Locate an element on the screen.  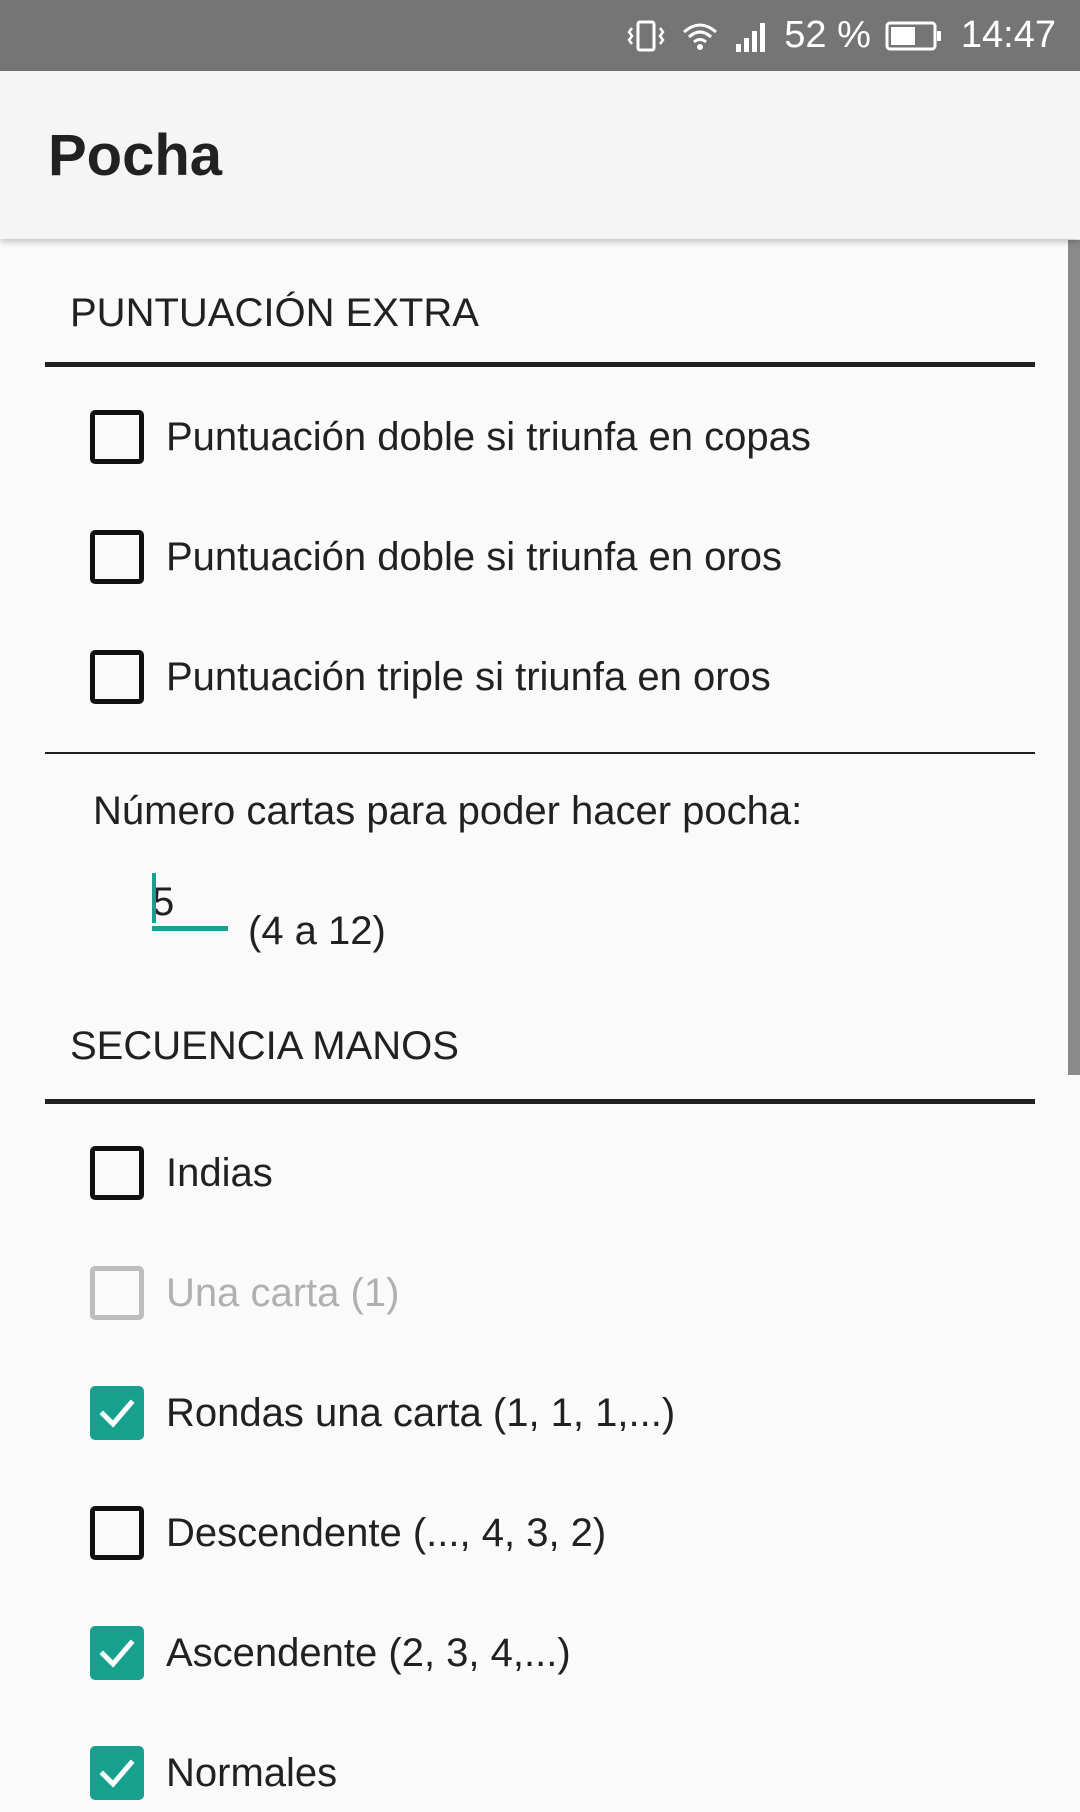
option-triple-oros: Puntuación triple si triunfa en oros is located at coordinates (430, 677).